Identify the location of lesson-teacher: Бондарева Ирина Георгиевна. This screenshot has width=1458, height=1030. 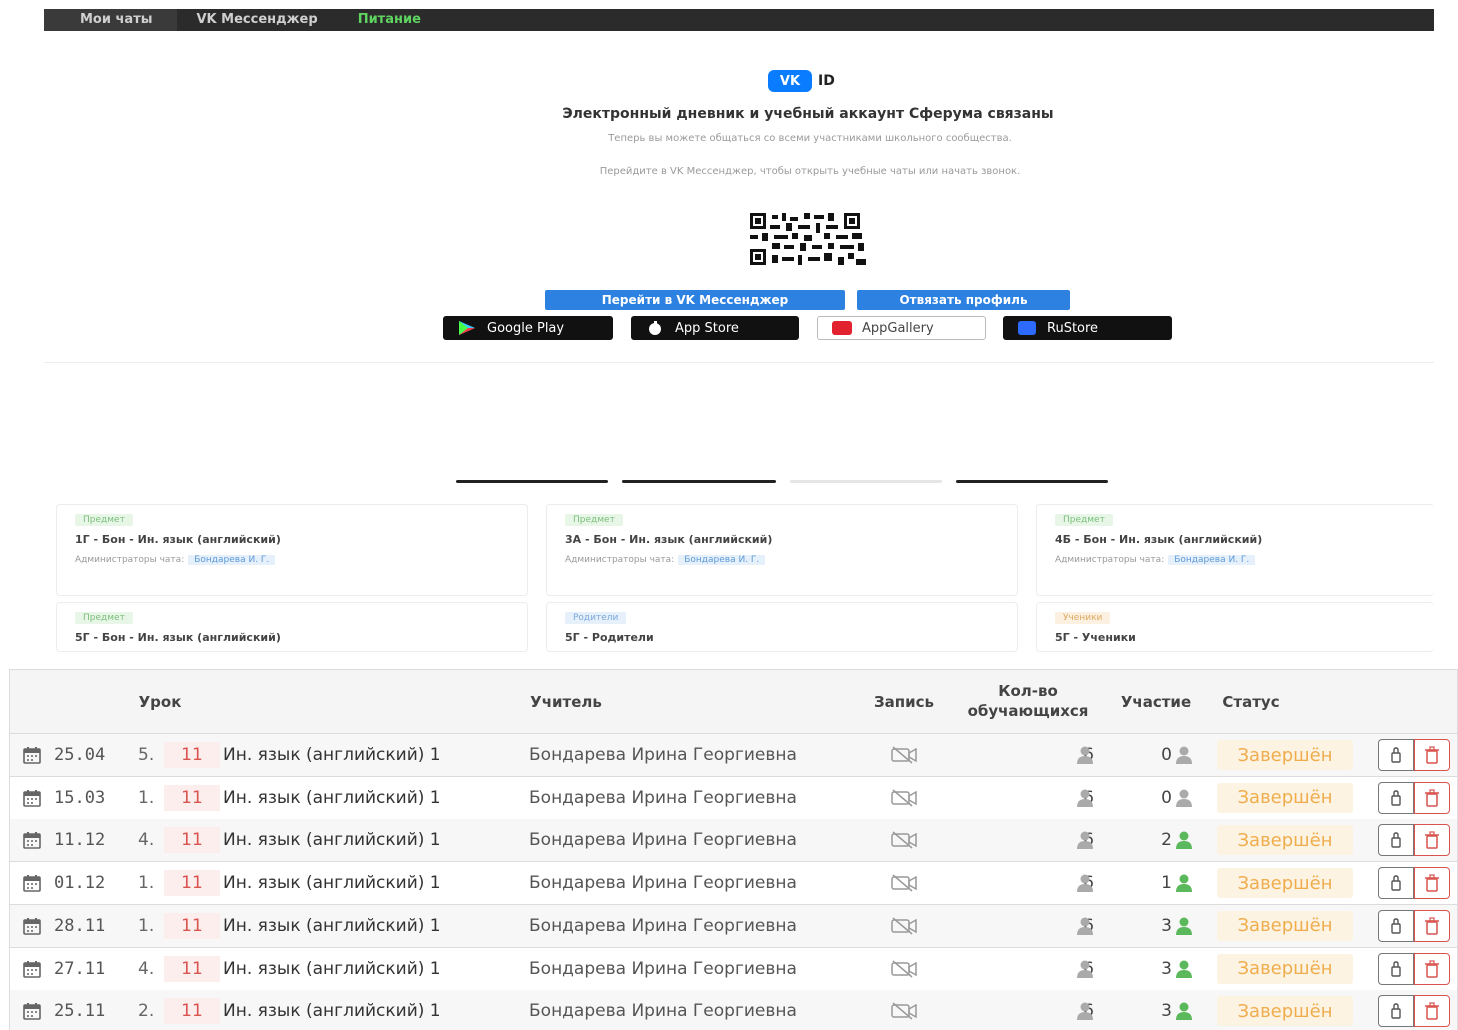
(663, 968).